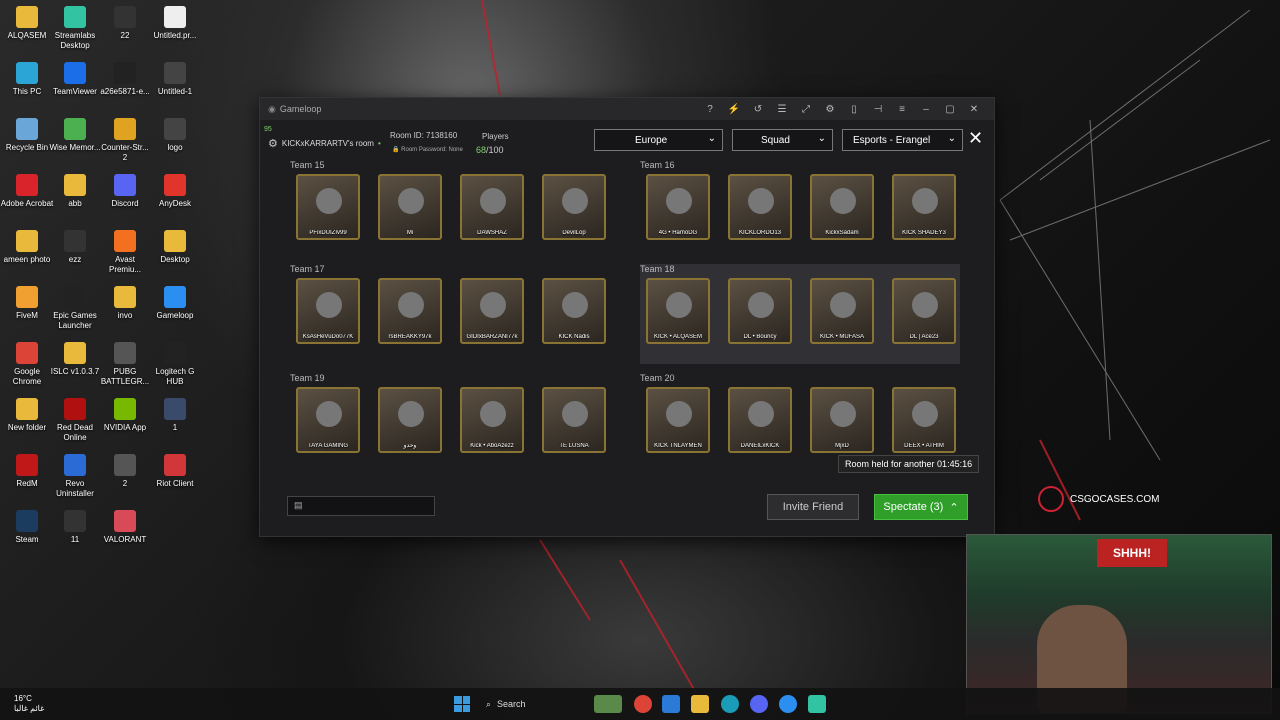 The height and width of the screenshot is (720, 1280). I want to click on desktop-icon: New folder, so click(27, 415).